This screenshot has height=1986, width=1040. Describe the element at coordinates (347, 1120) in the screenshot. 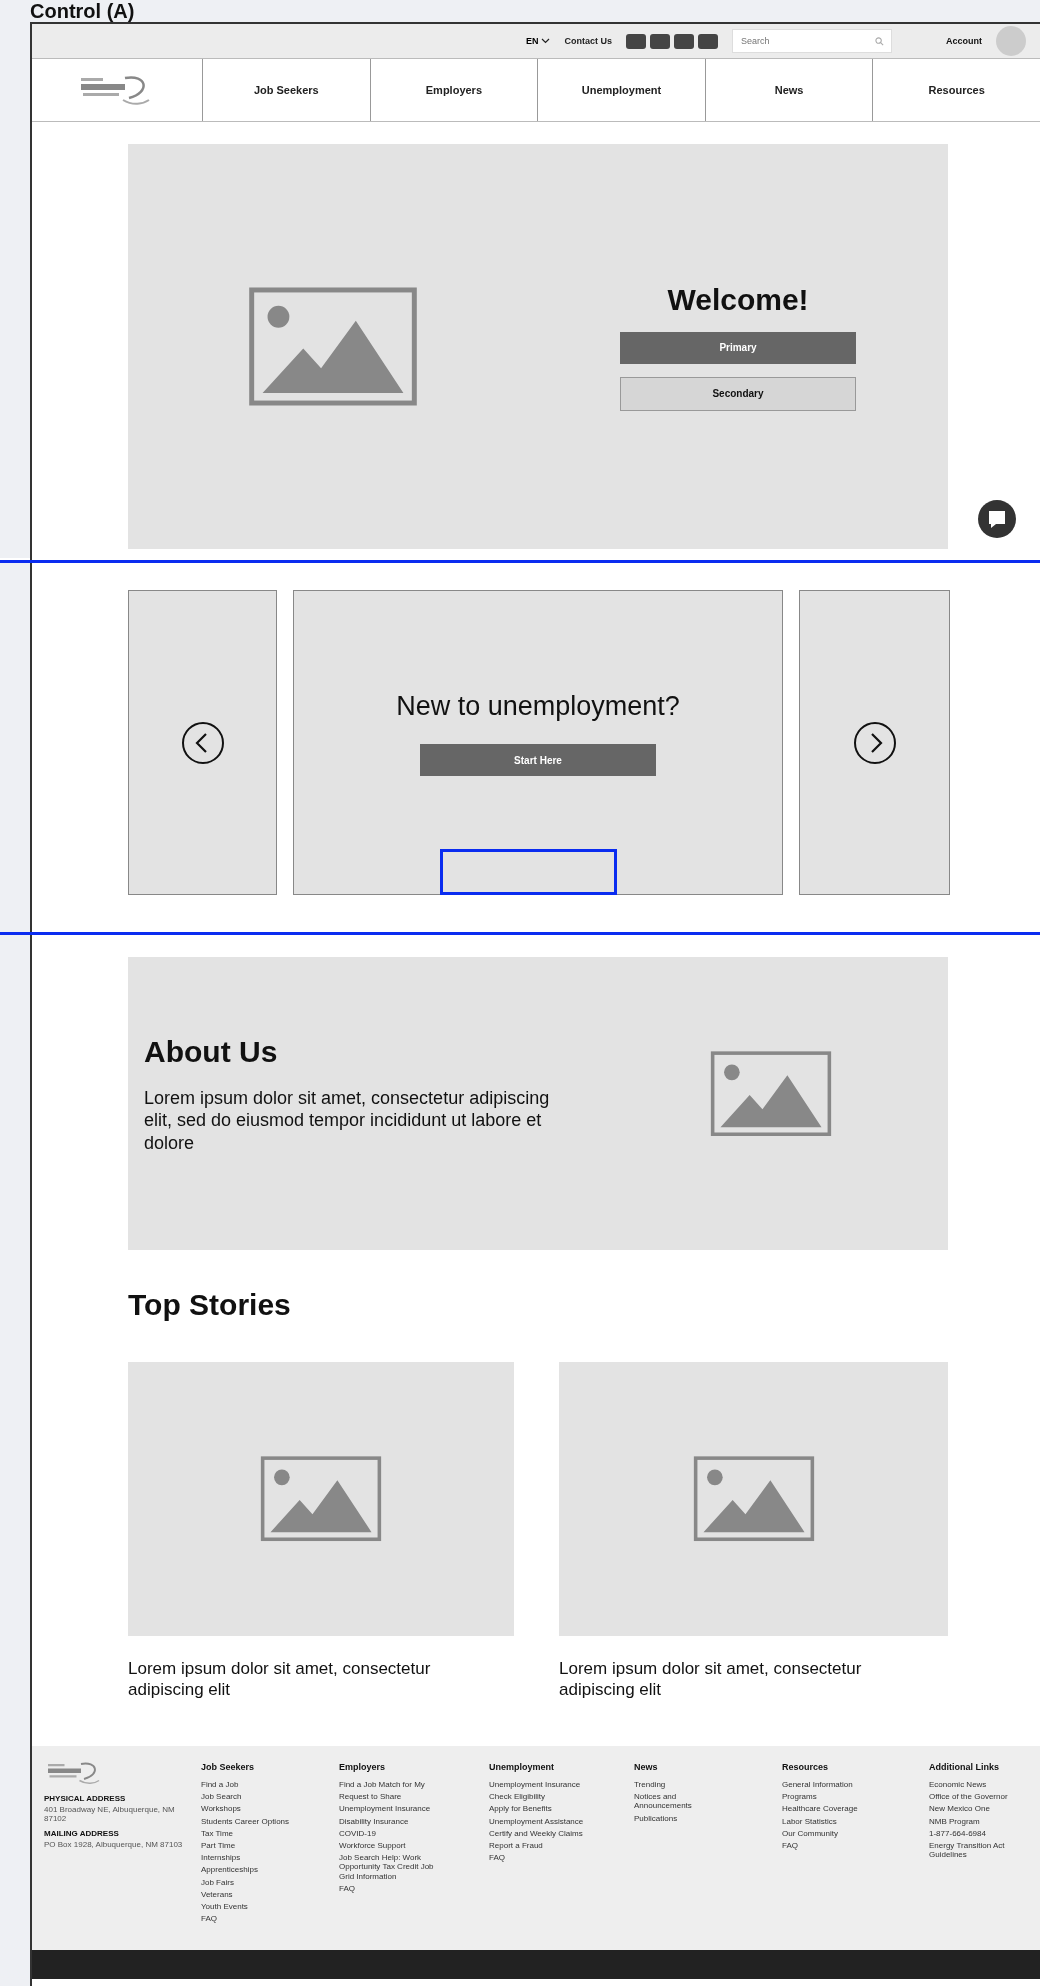

I see `about-text: Lorem ipsum dolor sit amet, consectetur adipiscing elit, sed do eiusmod tempor incididunt ut labore et dolore` at that location.